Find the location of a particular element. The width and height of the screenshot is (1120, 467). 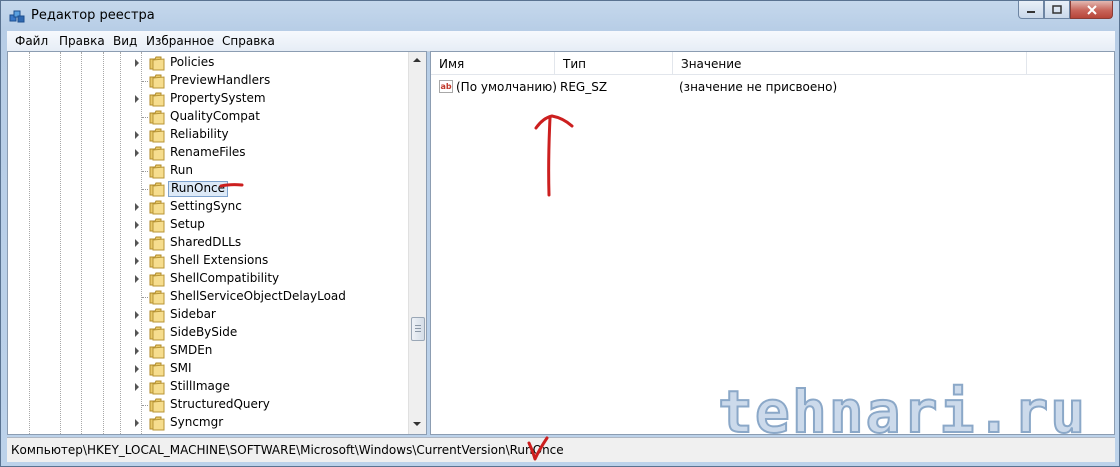

tree-item: SettingSync is located at coordinates (208, 207).